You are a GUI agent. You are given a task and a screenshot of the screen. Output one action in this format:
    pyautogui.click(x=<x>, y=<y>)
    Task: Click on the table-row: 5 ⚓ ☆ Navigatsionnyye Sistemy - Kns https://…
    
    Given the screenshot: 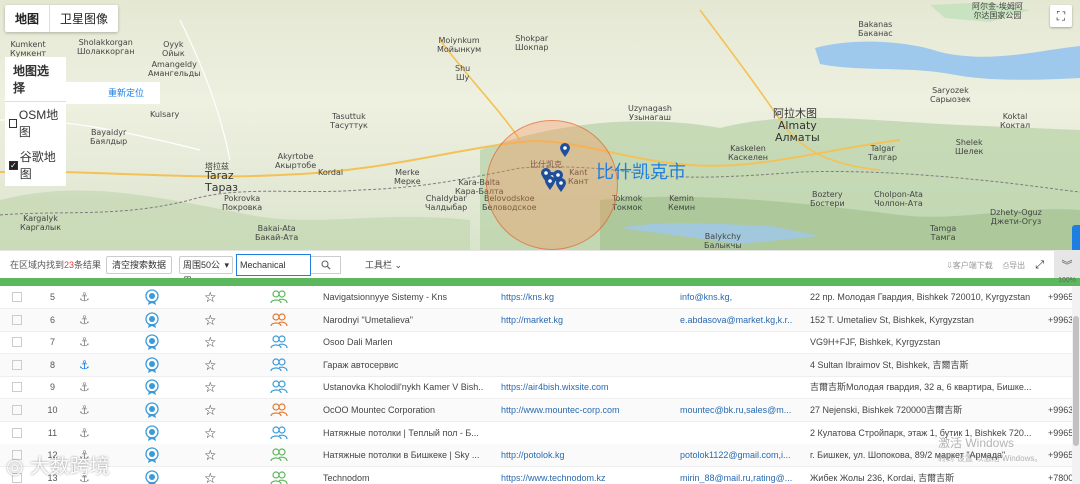 What is the action you would take?
    pyautogui.click(x=536, y=297)
    